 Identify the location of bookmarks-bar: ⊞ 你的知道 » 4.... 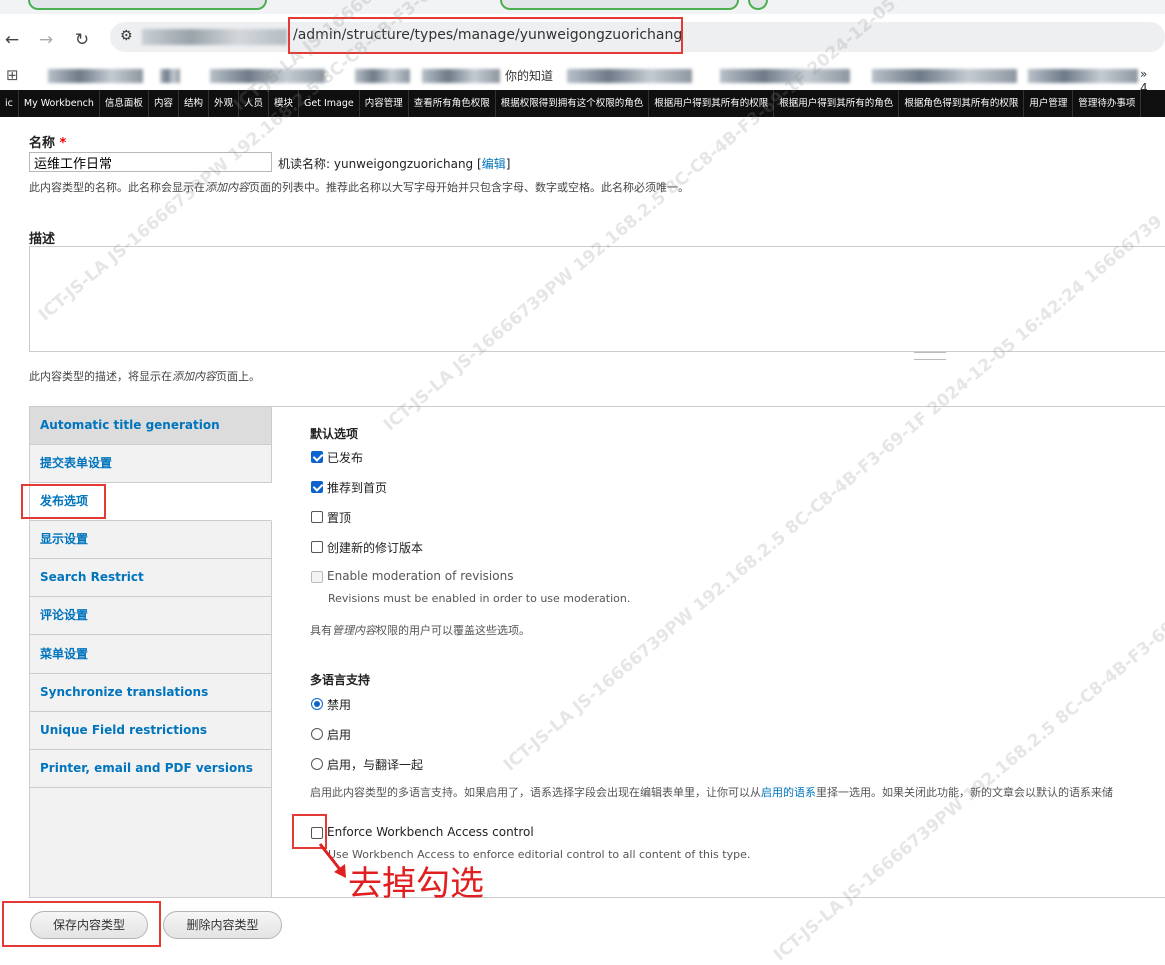
(582, 78).